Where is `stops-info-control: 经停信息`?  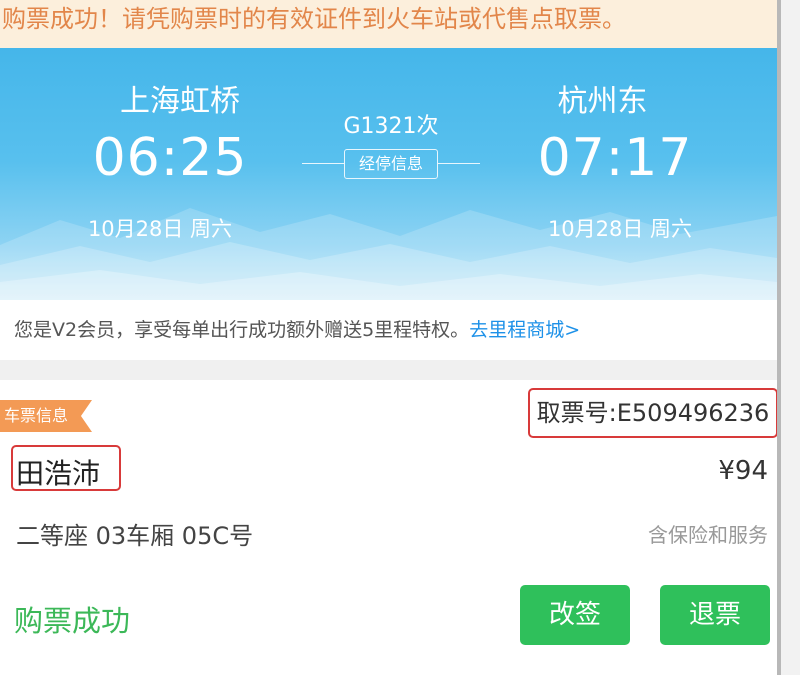 stops-info-control: 经停信息 is located at coordinates (391, 164).